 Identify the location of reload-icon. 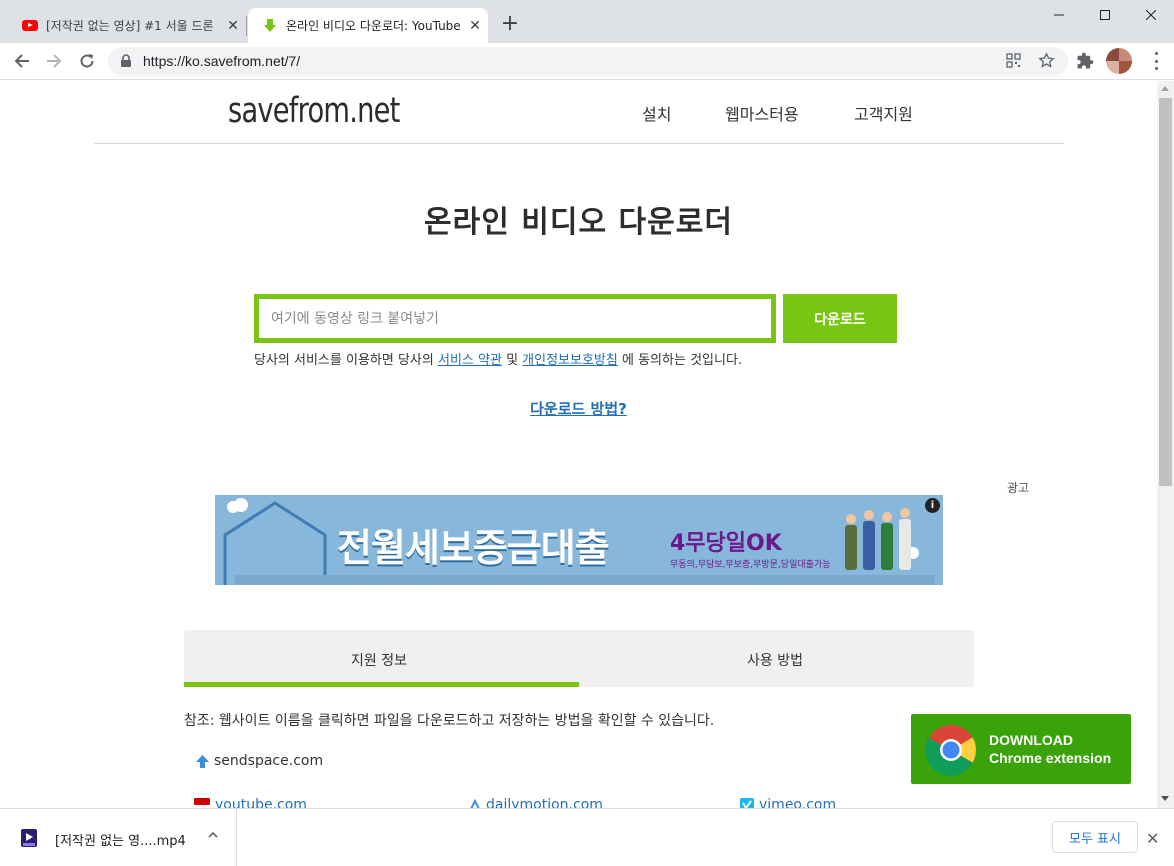
(87, 61).